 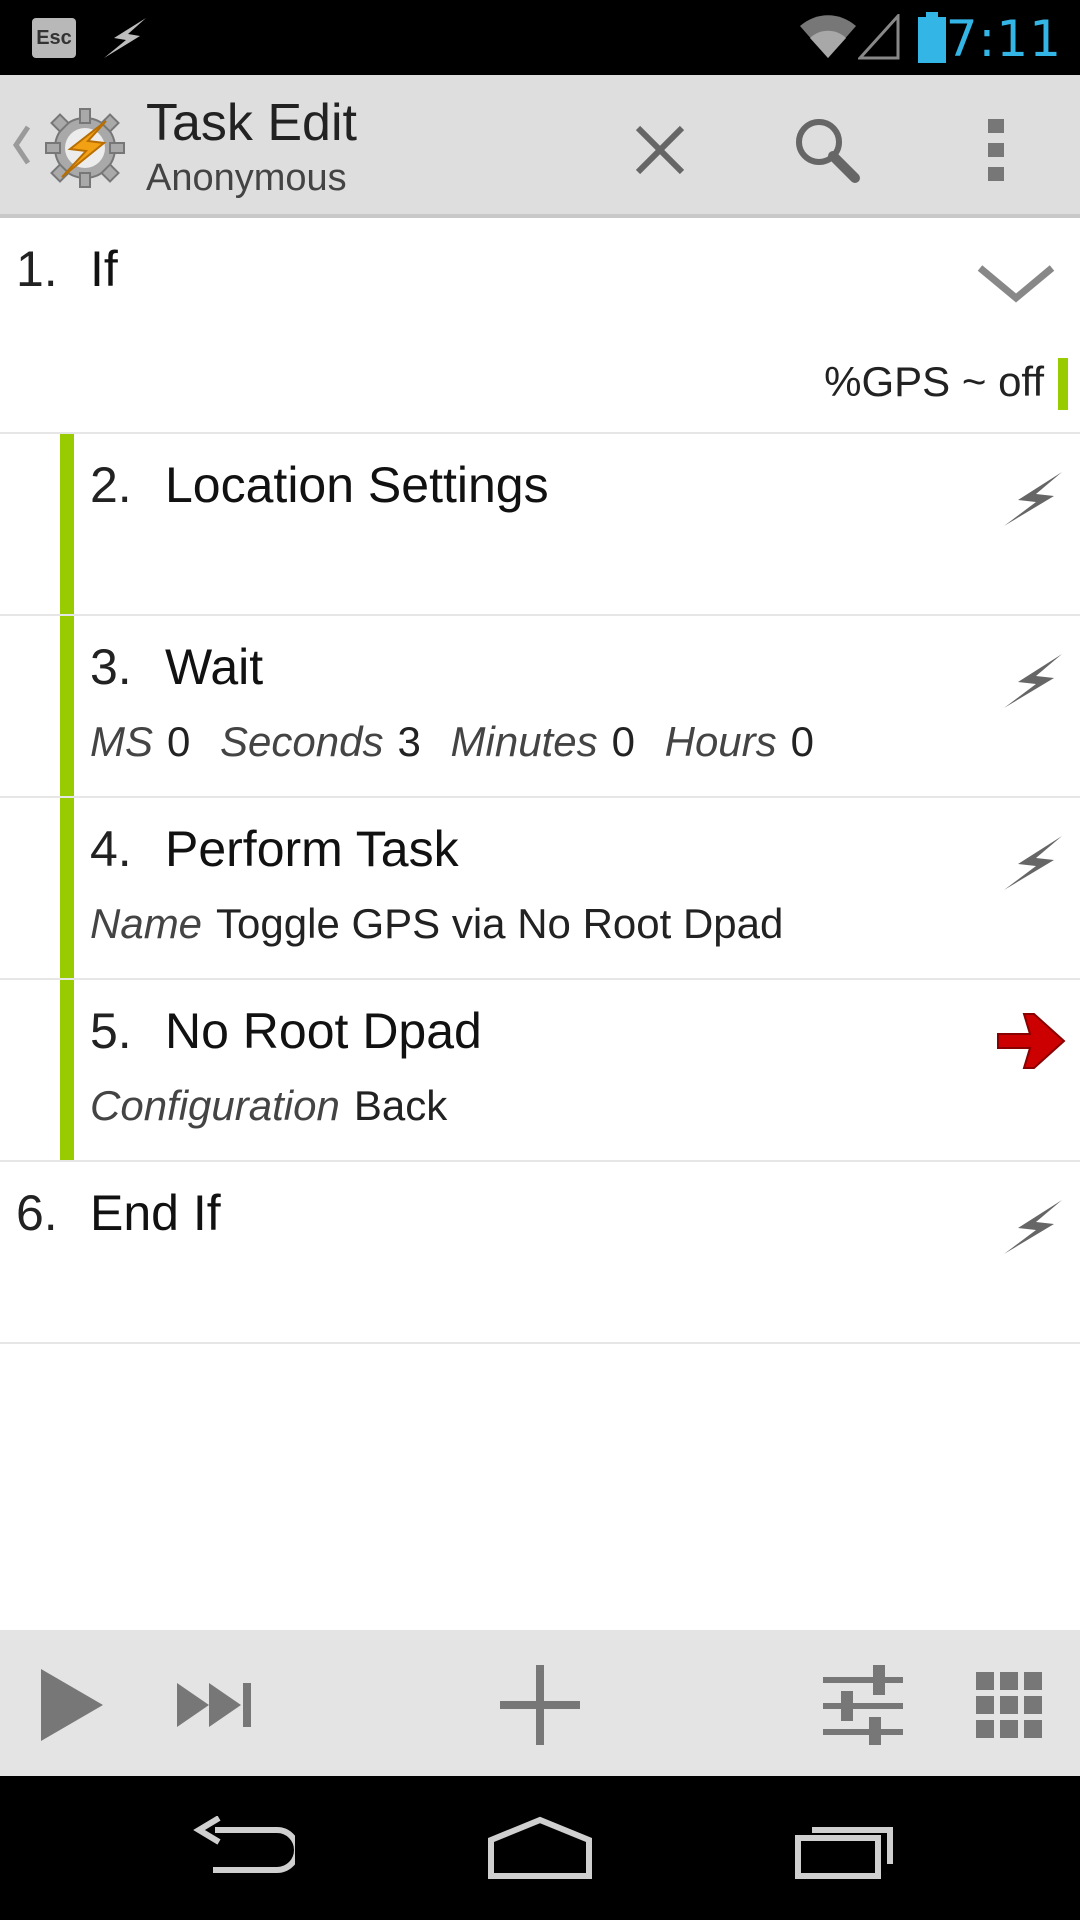 I want to click on overflow-menu-icon, so click(x=996, y=150).